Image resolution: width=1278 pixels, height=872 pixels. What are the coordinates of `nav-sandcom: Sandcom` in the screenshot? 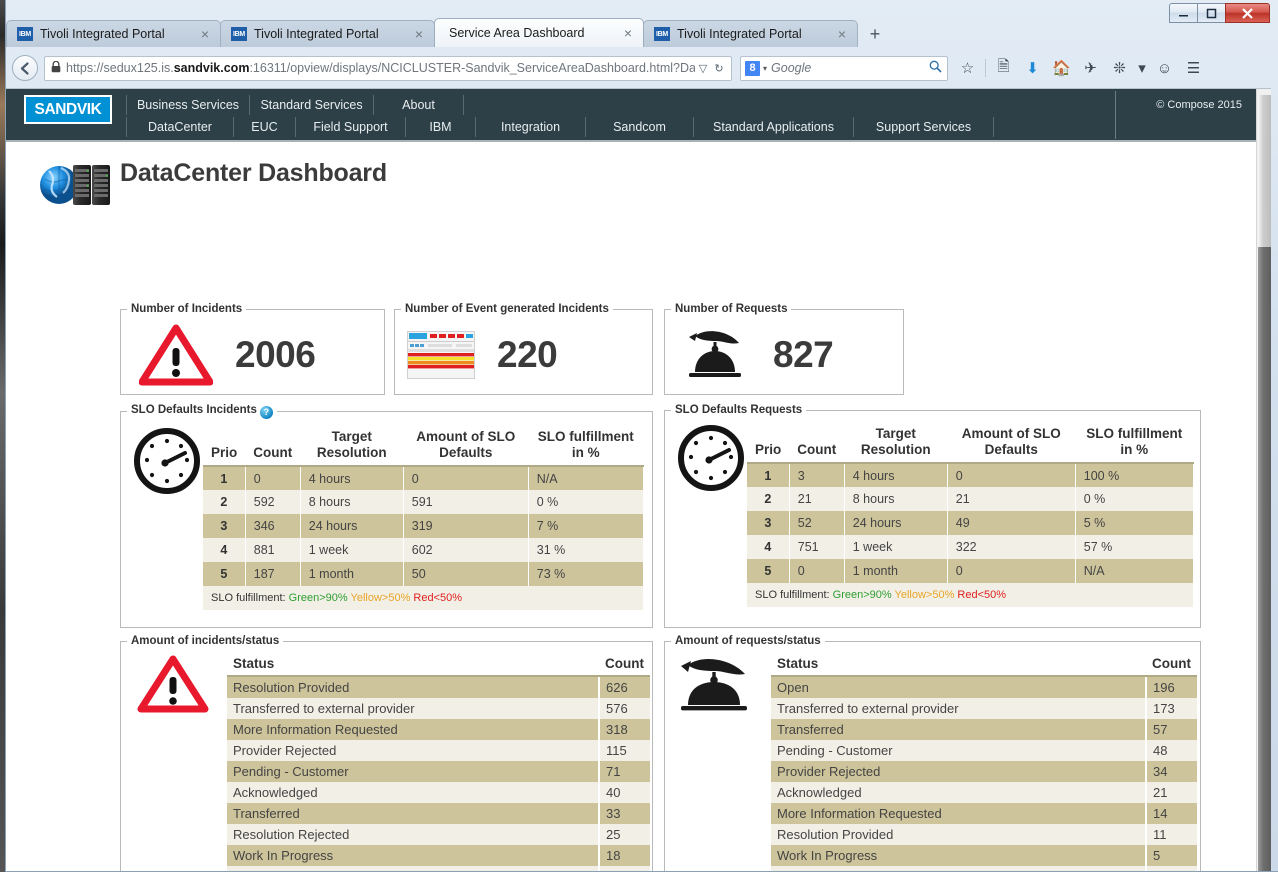 It's located at (640, 127).